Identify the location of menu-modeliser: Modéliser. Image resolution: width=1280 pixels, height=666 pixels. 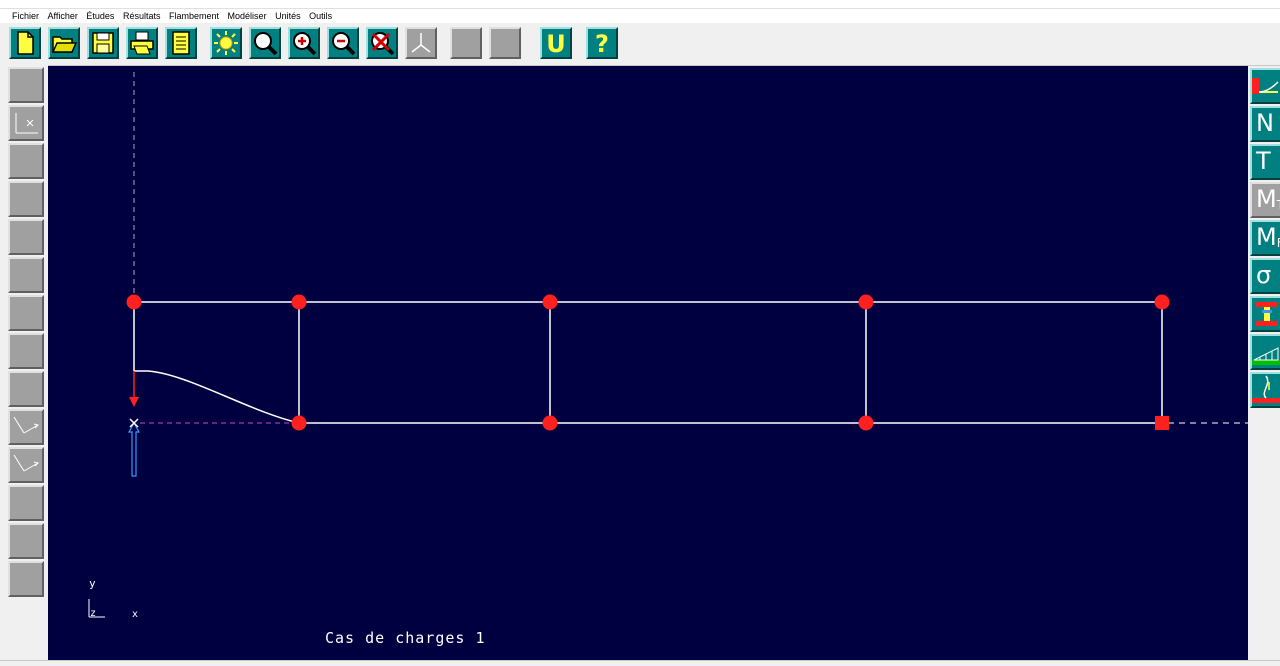
(247, 16).